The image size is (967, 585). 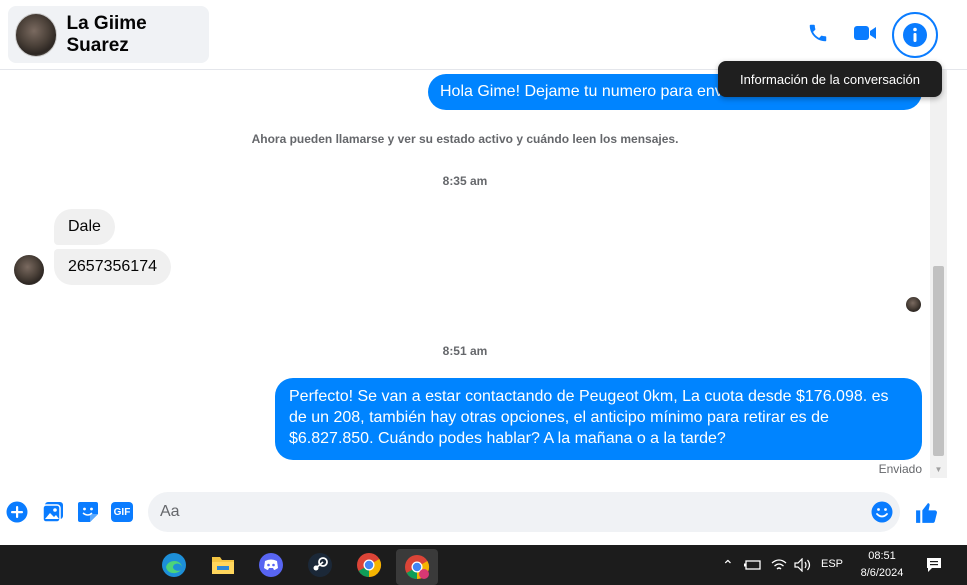 What do you see at coordinates (934, 565) in the screenshot?
I see `notification-icon` at bounding box center [934, 565].